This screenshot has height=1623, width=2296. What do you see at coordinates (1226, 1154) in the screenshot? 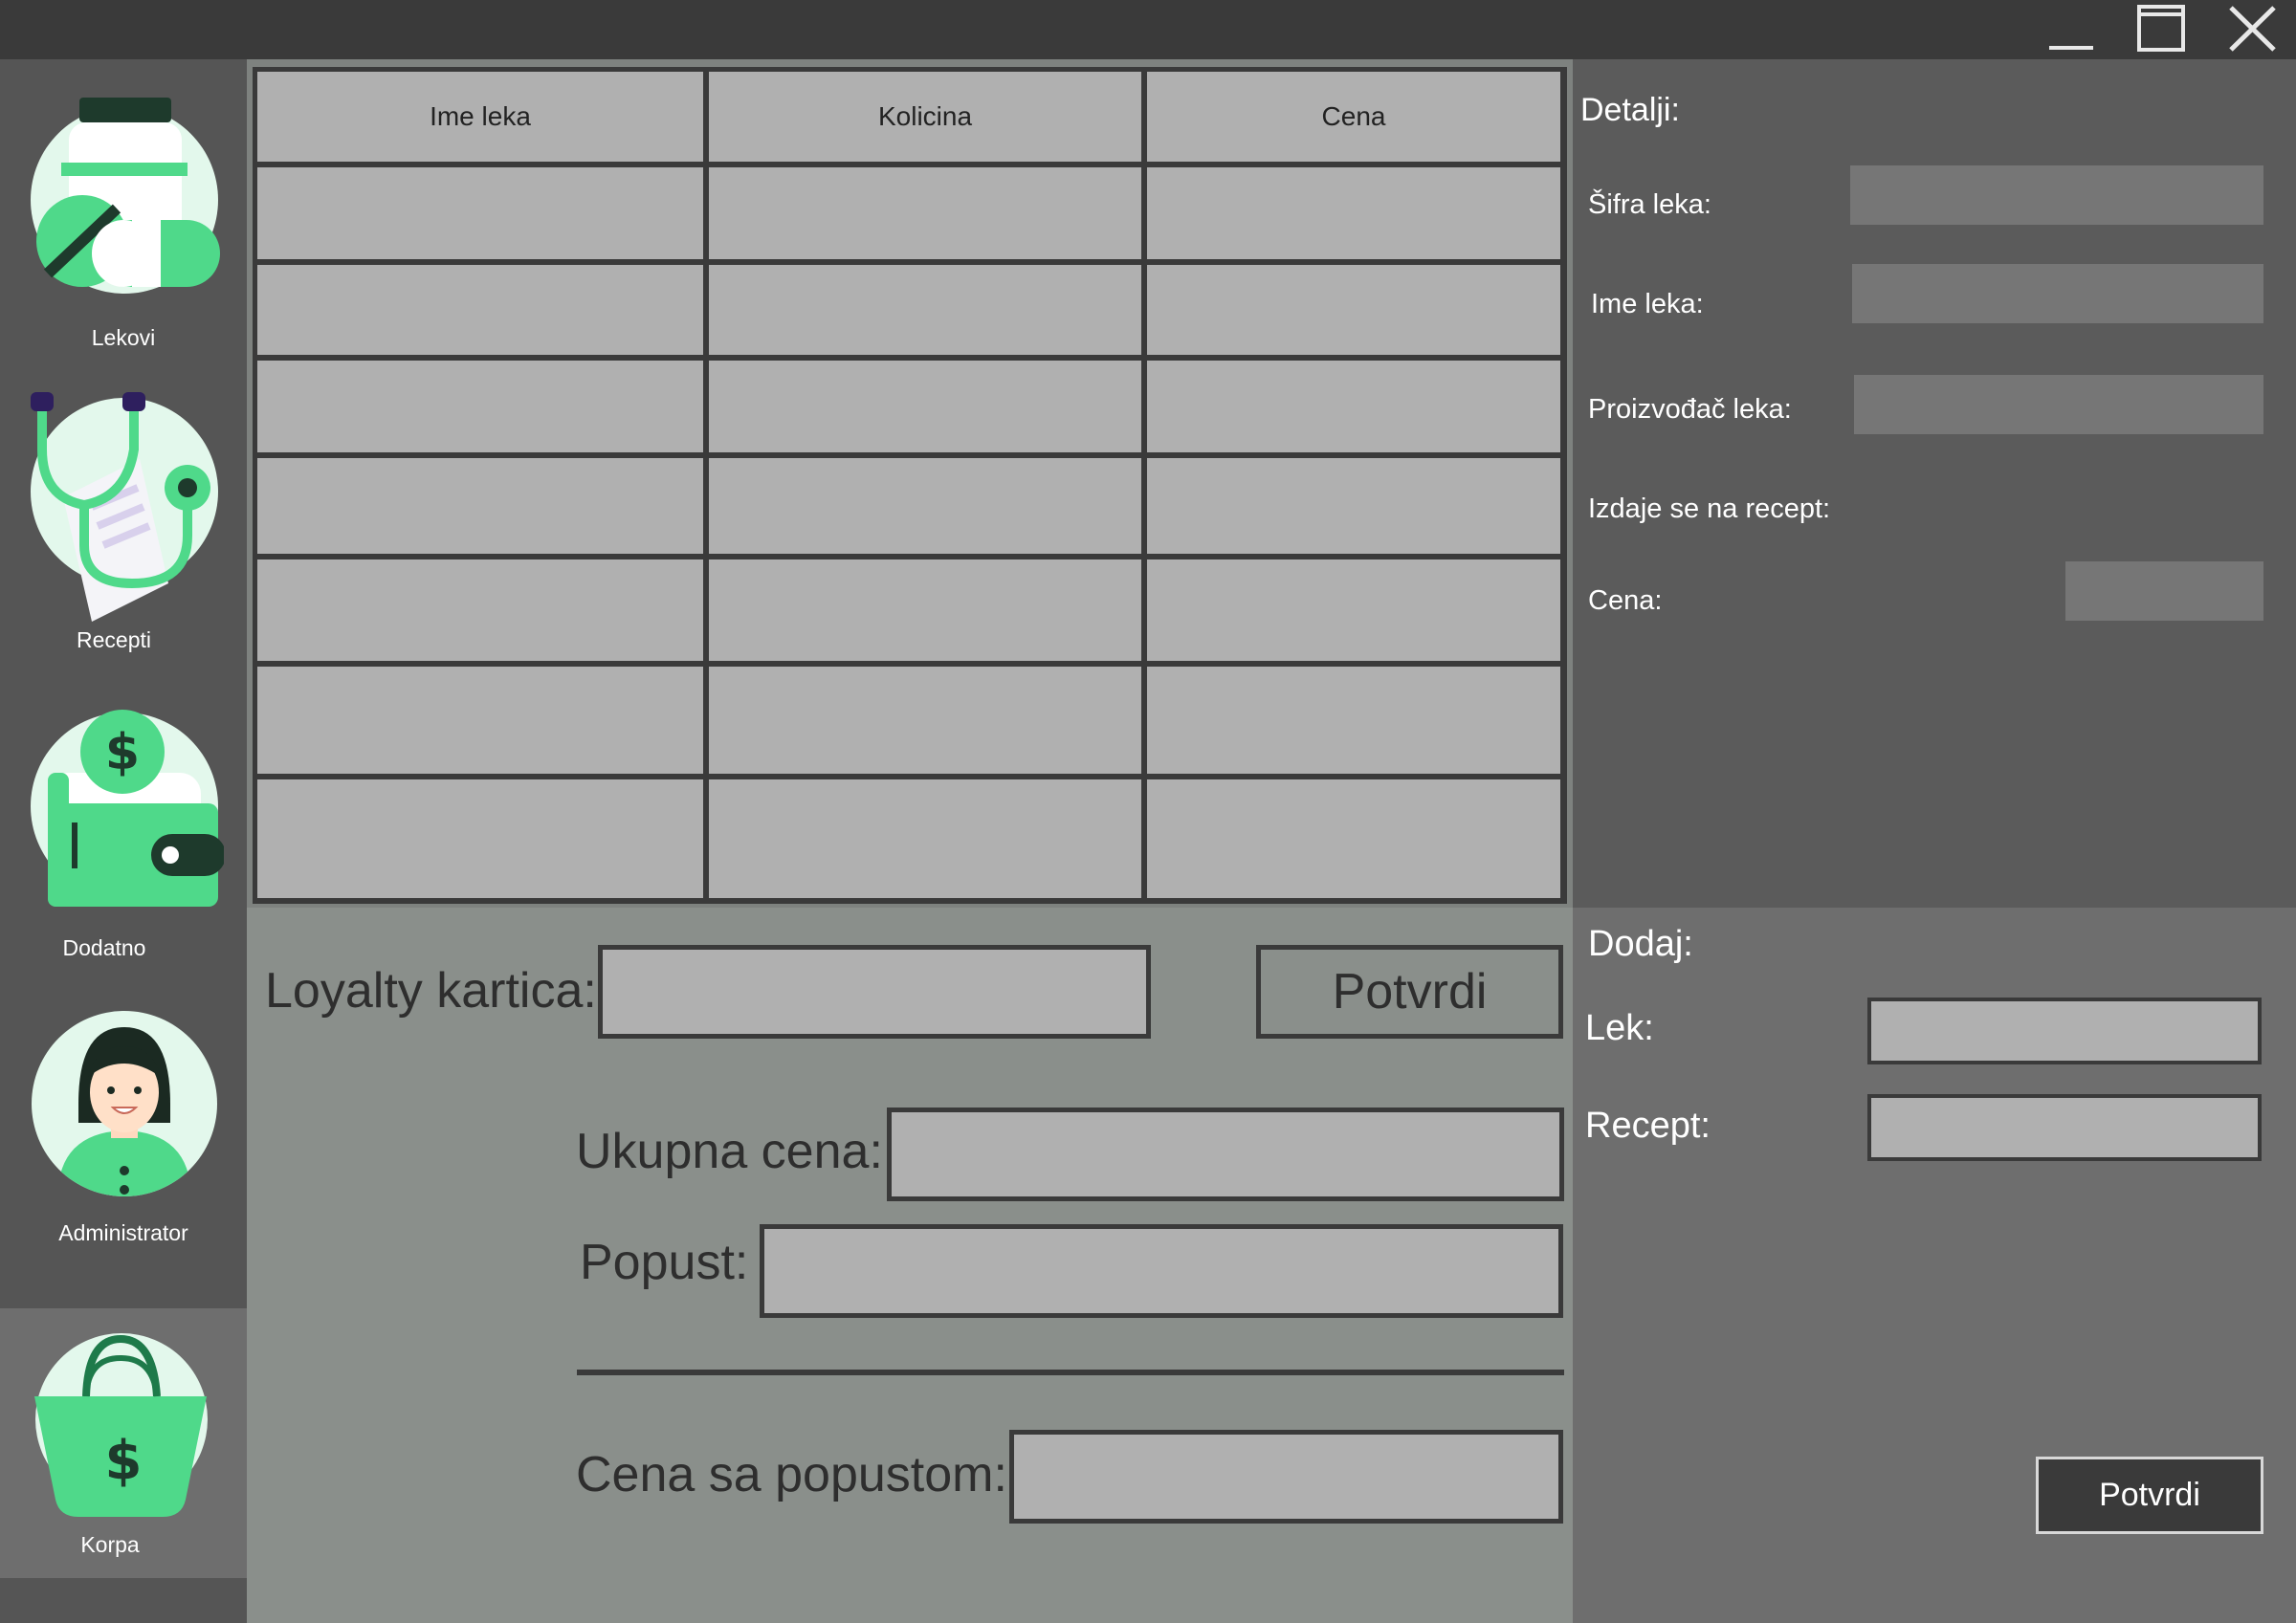
I see `total-price-field` at bounding box center [1226, 1154].